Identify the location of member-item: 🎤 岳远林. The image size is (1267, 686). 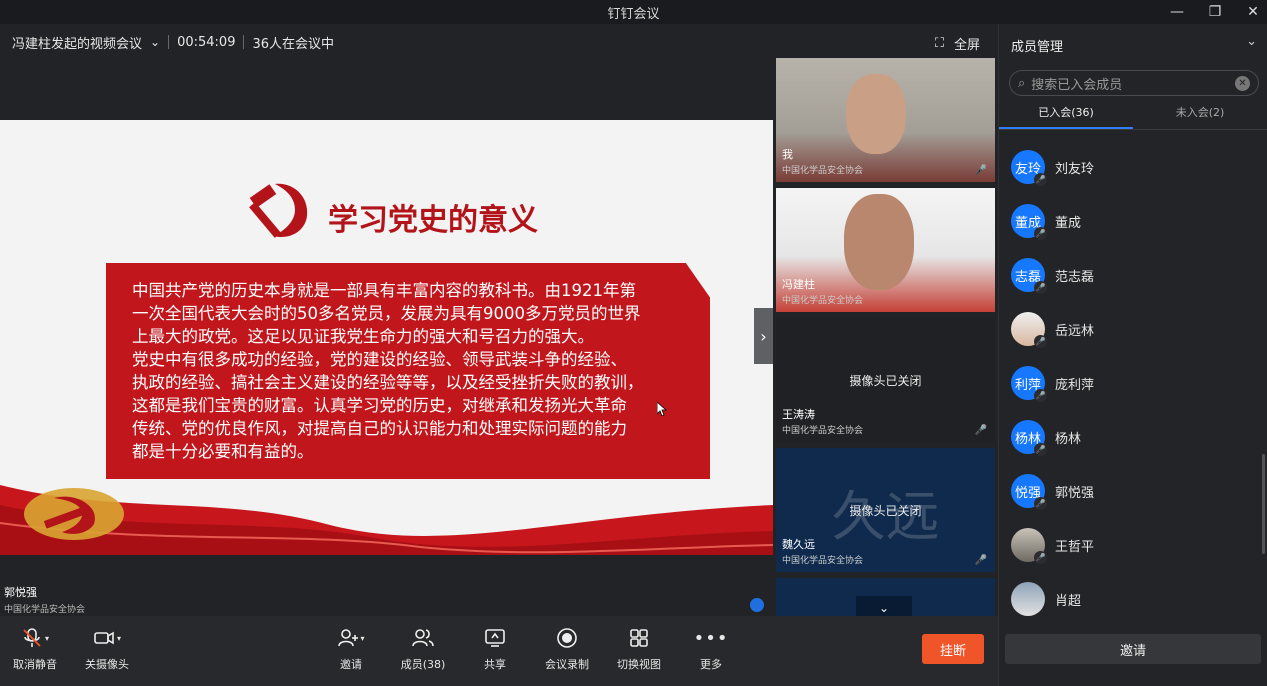
(1053, 330).